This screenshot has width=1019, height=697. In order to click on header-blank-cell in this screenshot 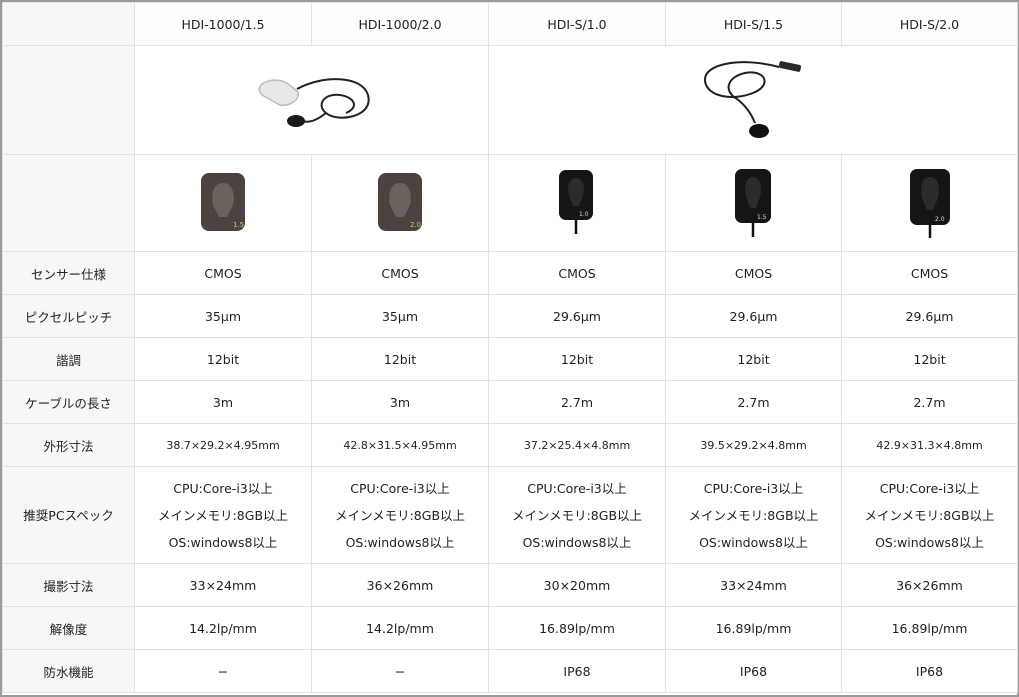, I will do `click(68, 24)`.